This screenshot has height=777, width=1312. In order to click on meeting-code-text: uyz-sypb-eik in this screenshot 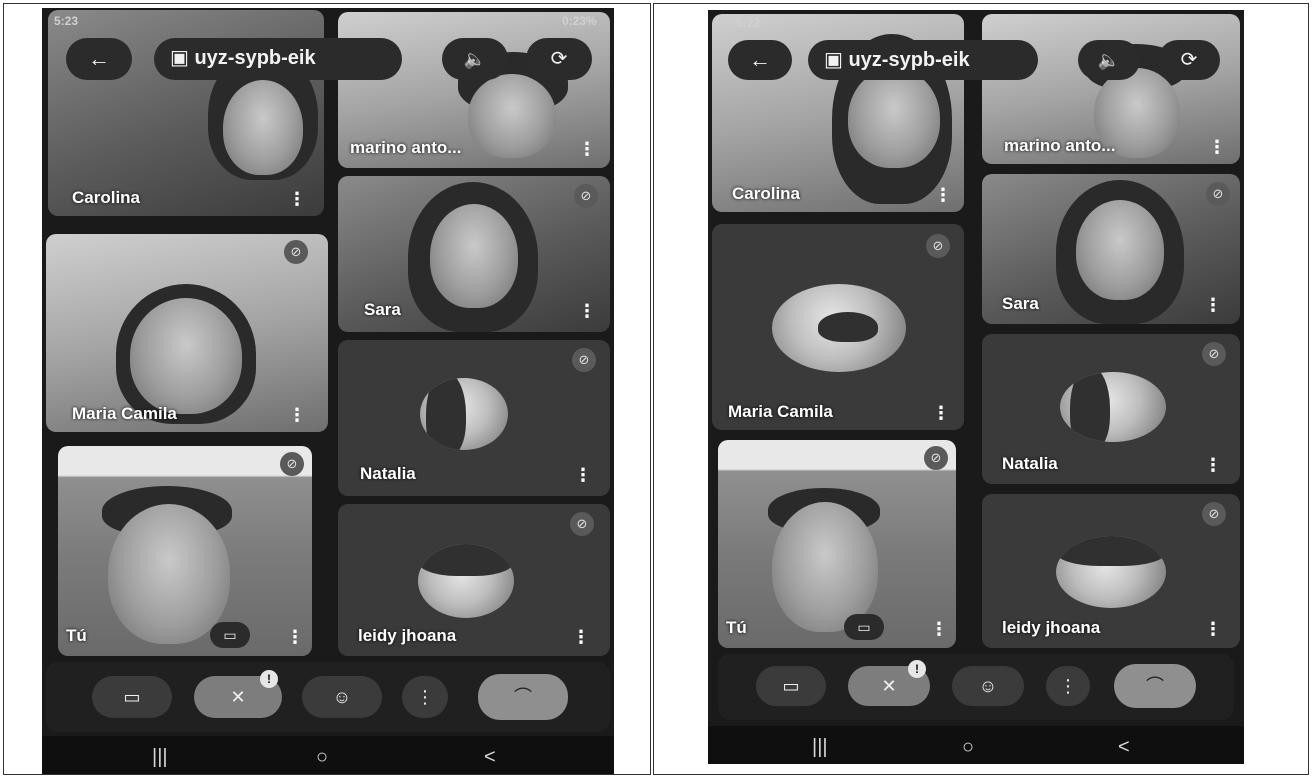, I will do `click(255, 58)`.